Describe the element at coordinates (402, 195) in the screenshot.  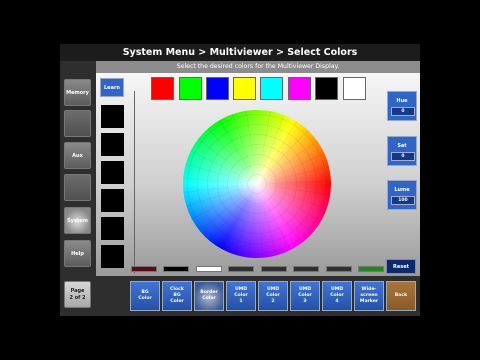
I see `luminance-control: Lume 100` at that location.